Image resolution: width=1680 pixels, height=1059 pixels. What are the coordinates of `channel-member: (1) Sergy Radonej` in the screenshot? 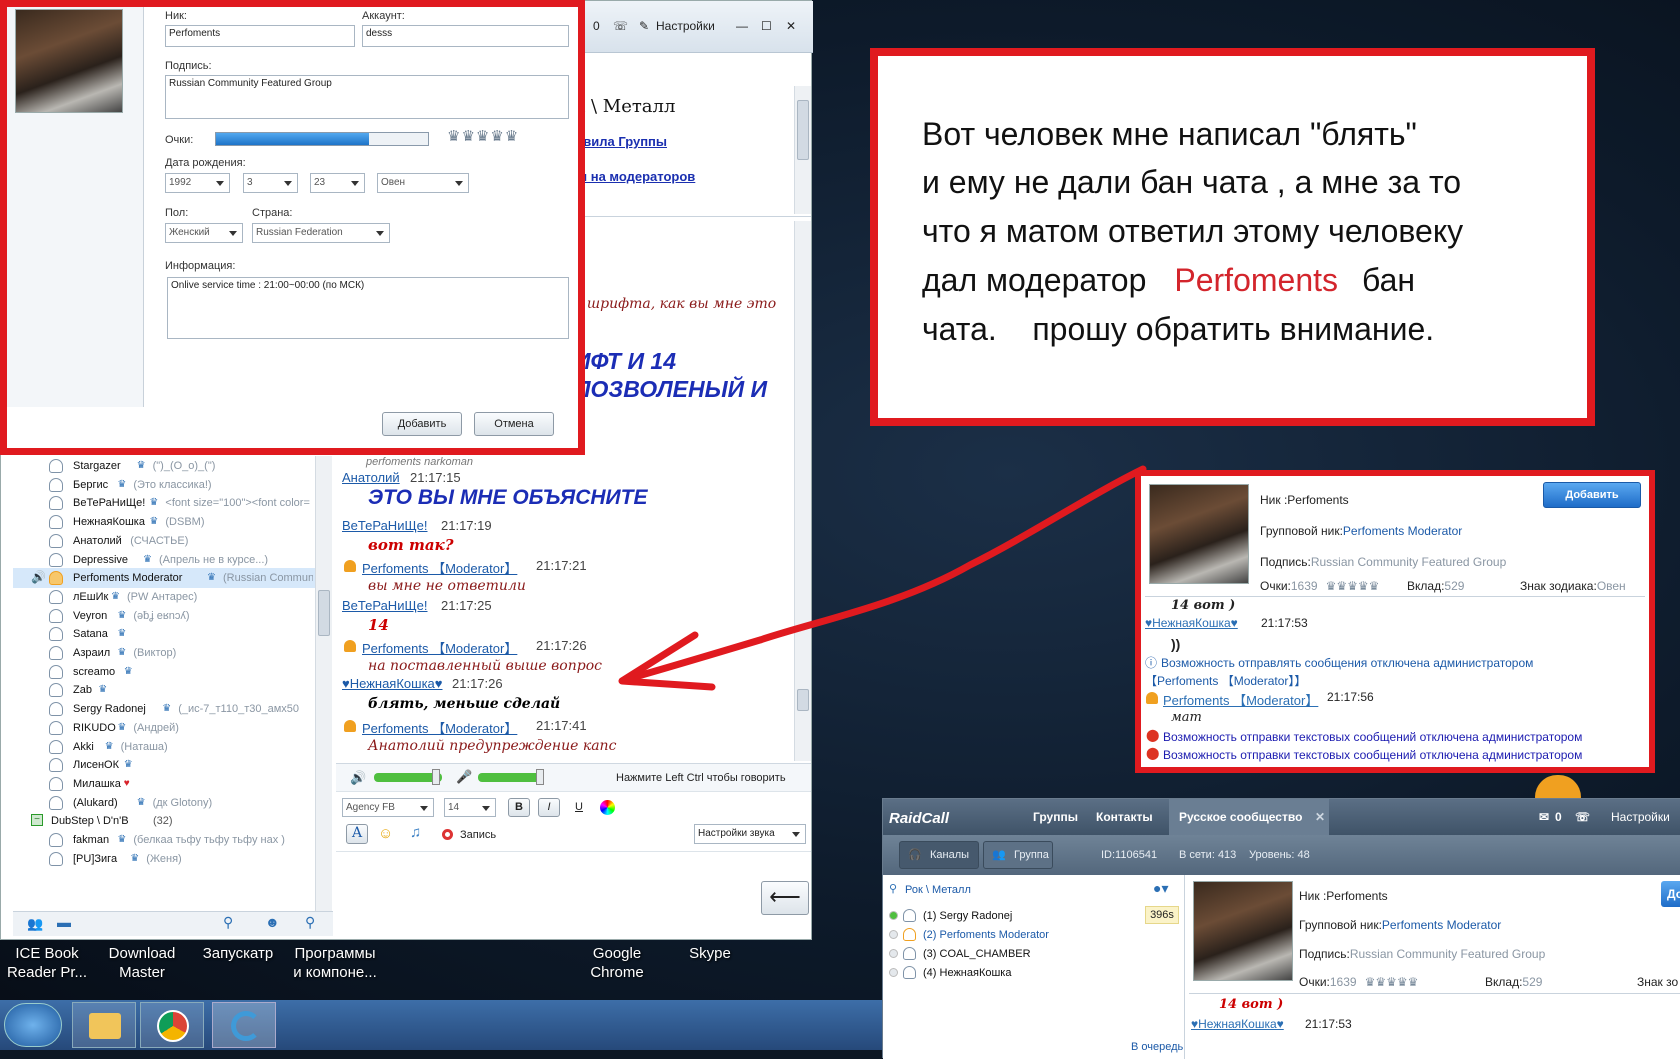 It's located at (1014, 916).